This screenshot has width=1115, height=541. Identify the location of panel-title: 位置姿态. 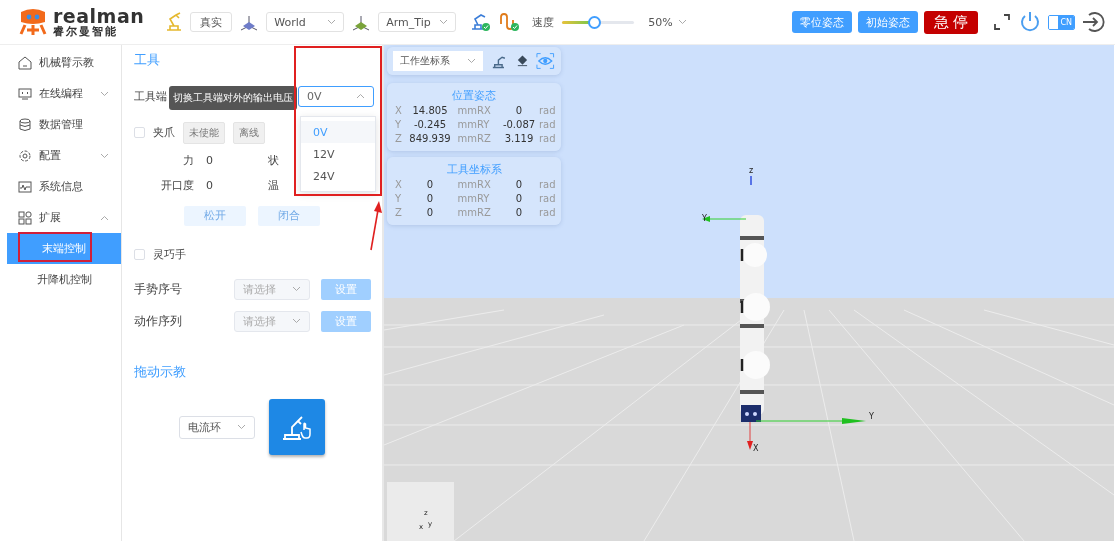
(474, 95).